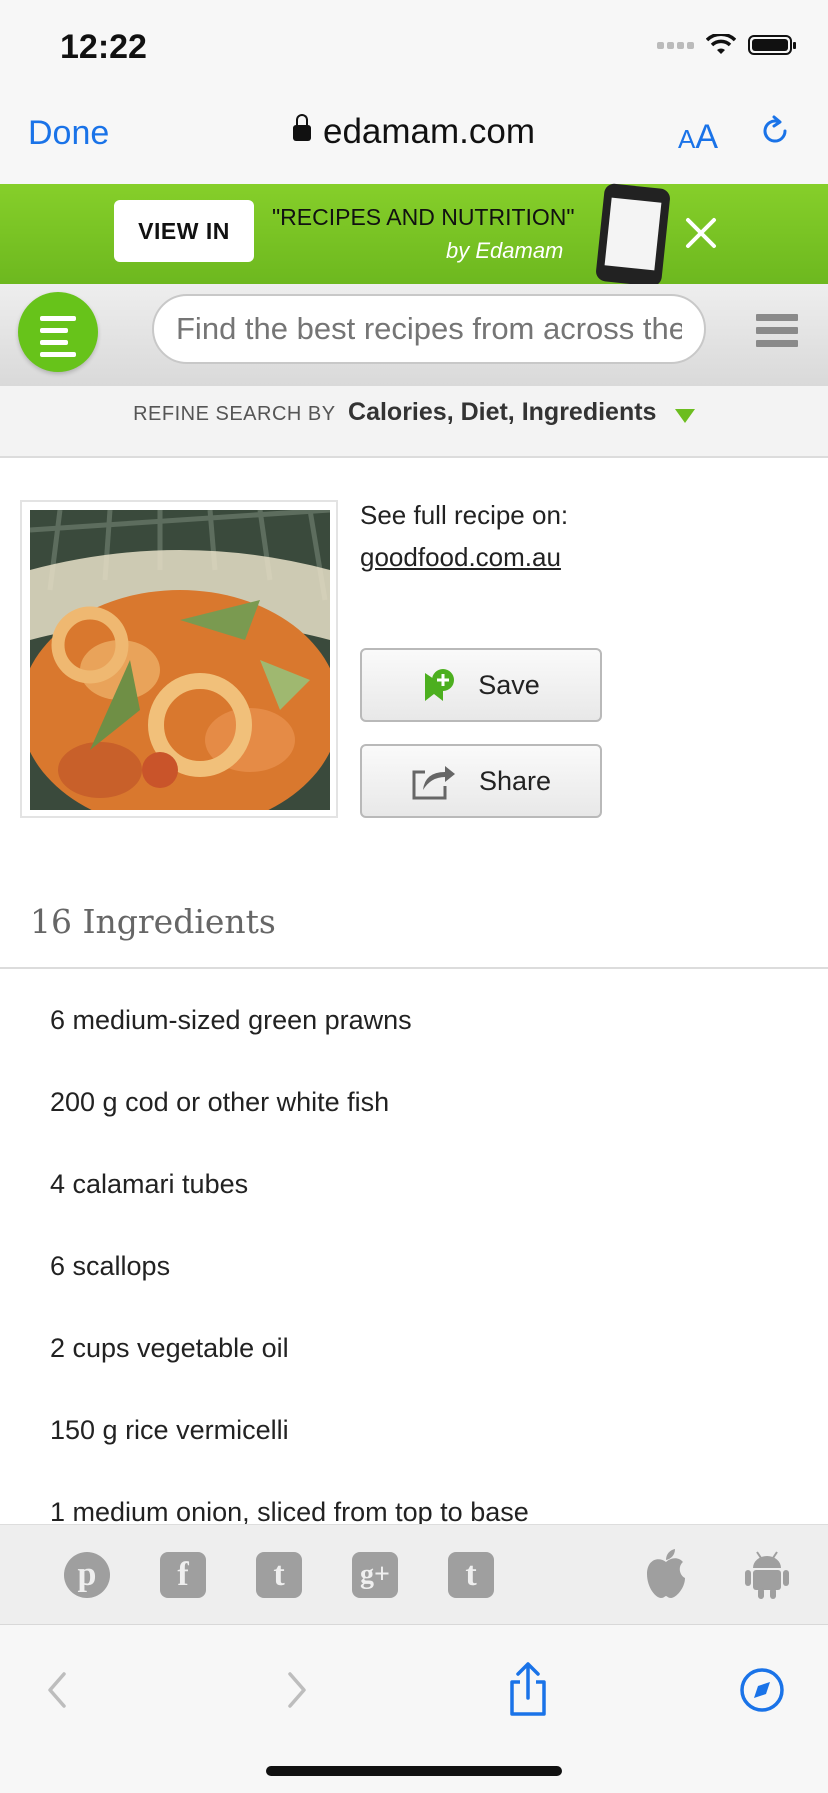  Describe the element at coordinates (375, 1575) in the screenshot. I see `google-plus-icon: g+` at that location.